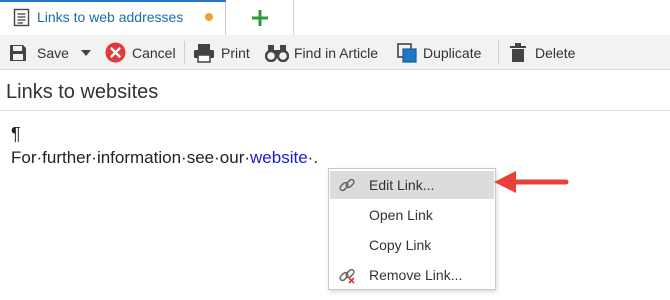 The height and width of the screenshot is (300, 670). I want to click on delete-button: Delete, so click(542, 52).